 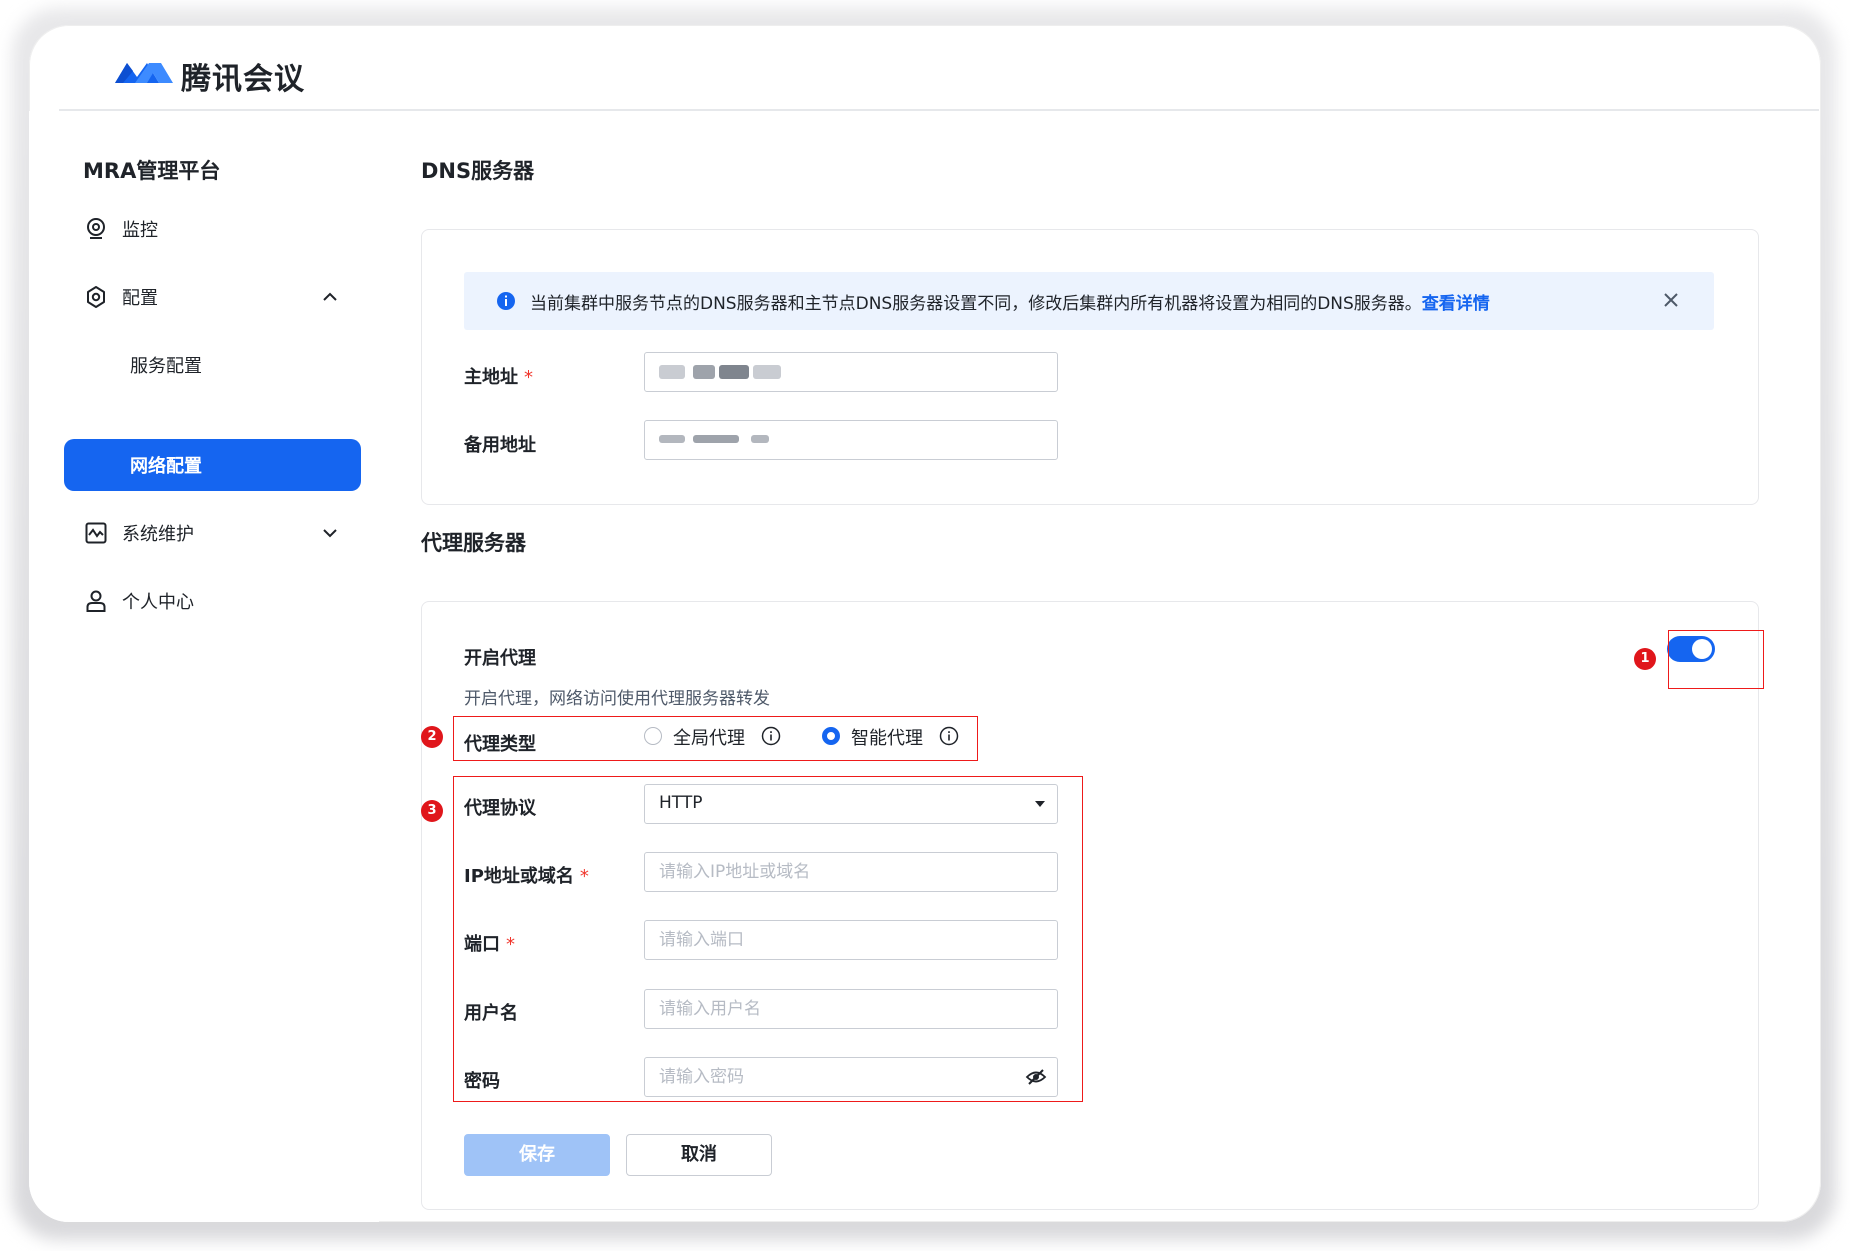 I want to click on annotation-box-proxy-fields, so click(x=768, y=939).